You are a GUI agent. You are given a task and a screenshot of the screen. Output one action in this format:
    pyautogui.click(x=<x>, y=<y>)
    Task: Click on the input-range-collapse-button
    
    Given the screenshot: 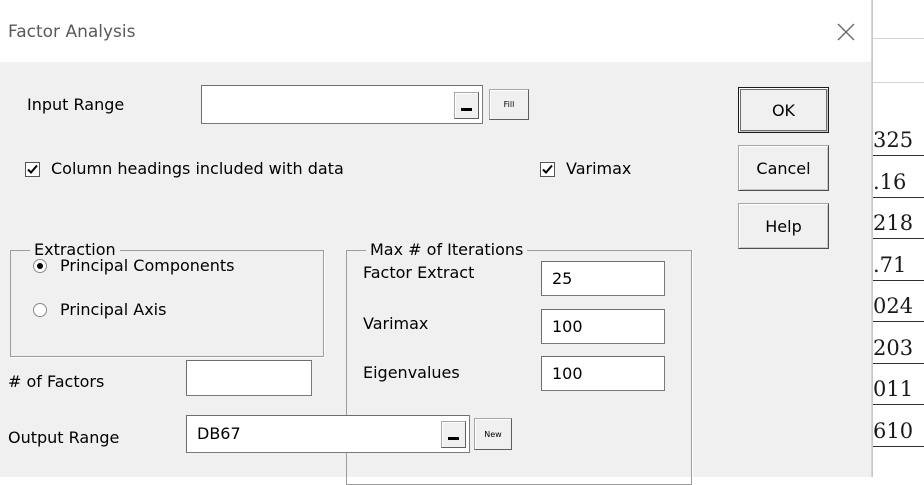 What is the action you would take?
    pyautogui.click(x=466, y=105)
    